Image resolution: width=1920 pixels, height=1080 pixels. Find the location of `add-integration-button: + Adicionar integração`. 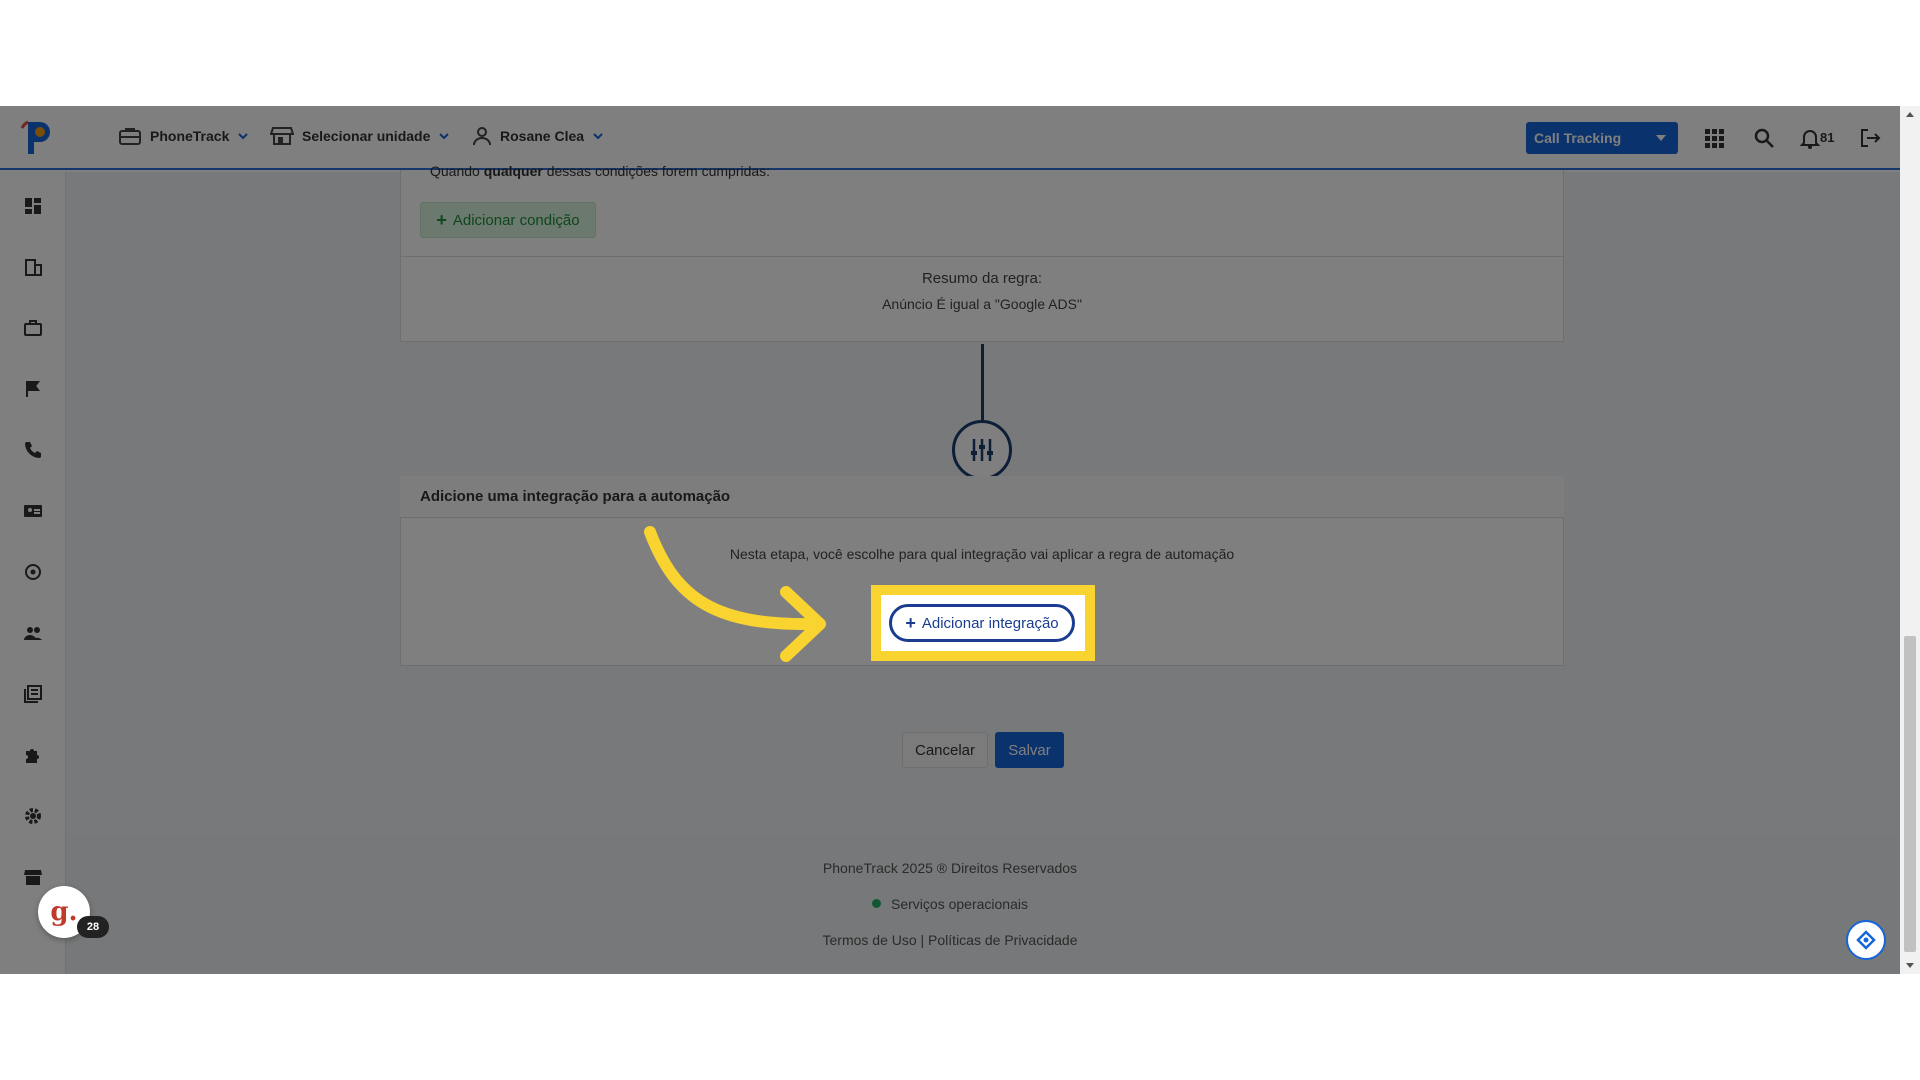

add-integration-button: + Adicionar integração is located at coordinates (982, 623).